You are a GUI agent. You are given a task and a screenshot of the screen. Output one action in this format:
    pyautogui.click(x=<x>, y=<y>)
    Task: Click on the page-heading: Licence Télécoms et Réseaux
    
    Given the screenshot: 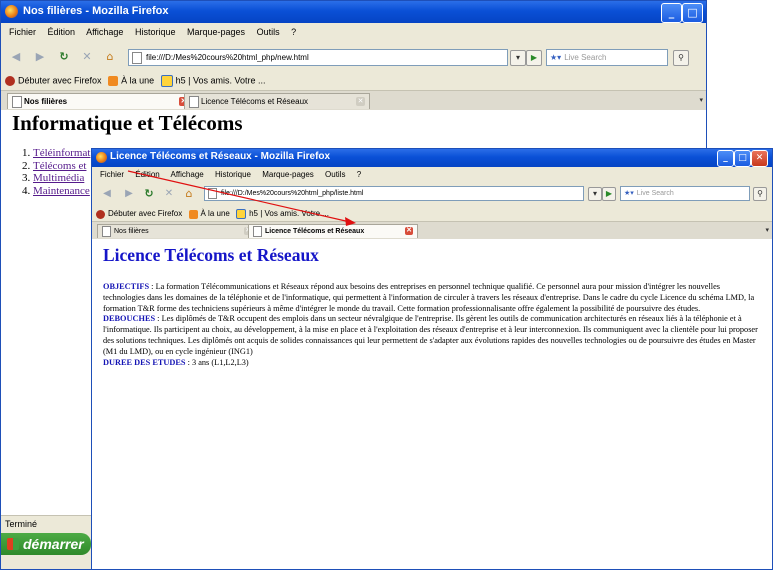 What is the action you would take?
    pyautogui.click(x=211, y=255)
    